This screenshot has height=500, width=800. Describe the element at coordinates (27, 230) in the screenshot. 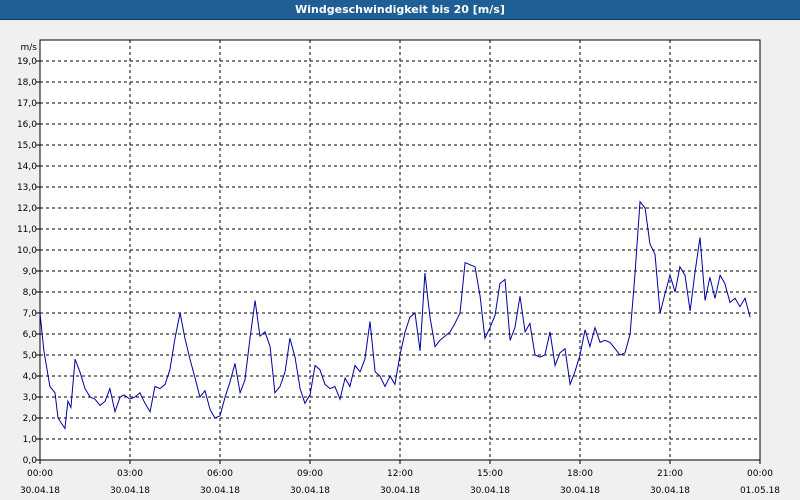

I see `y-tick-label: 11,0` at that location.